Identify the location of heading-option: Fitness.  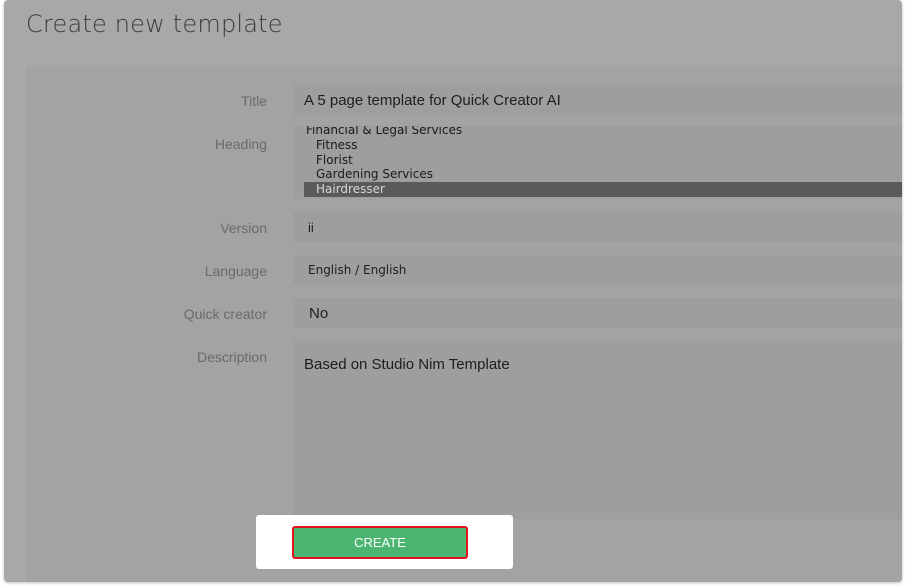
(597, 145).